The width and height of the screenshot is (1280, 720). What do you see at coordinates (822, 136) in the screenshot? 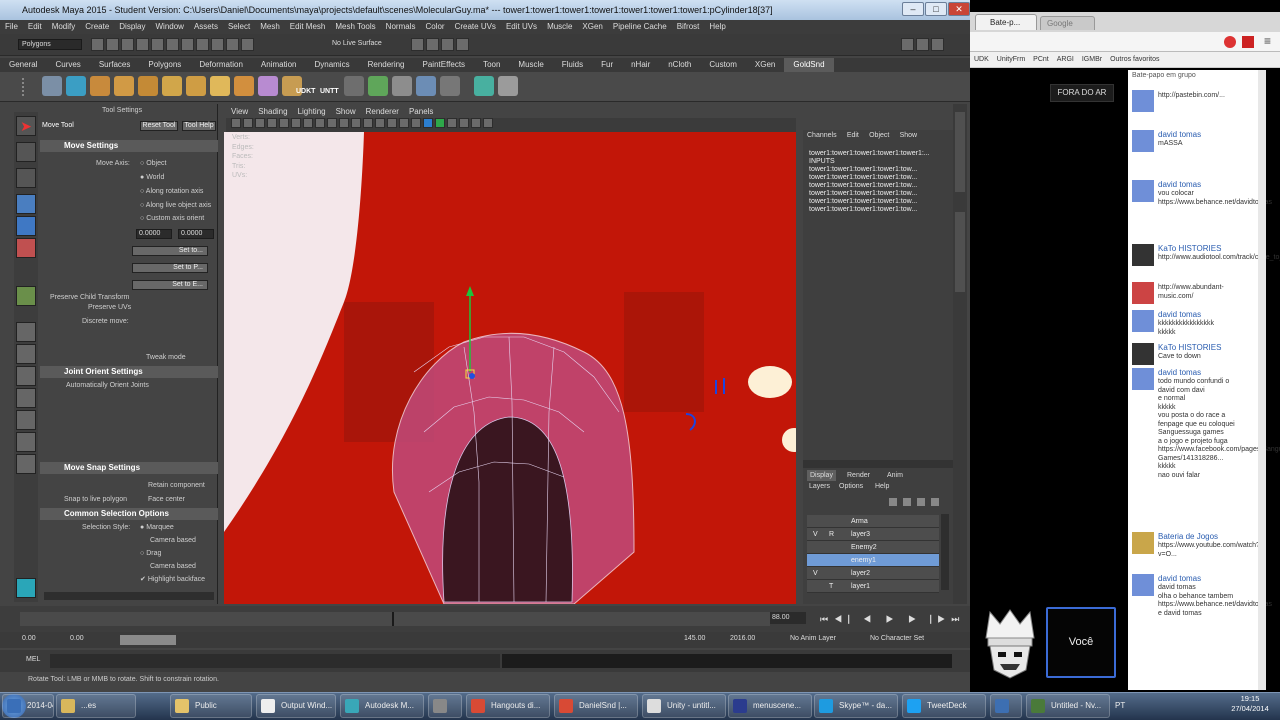
I see `channels-menu: Channels` at bounding box center [822, 136].